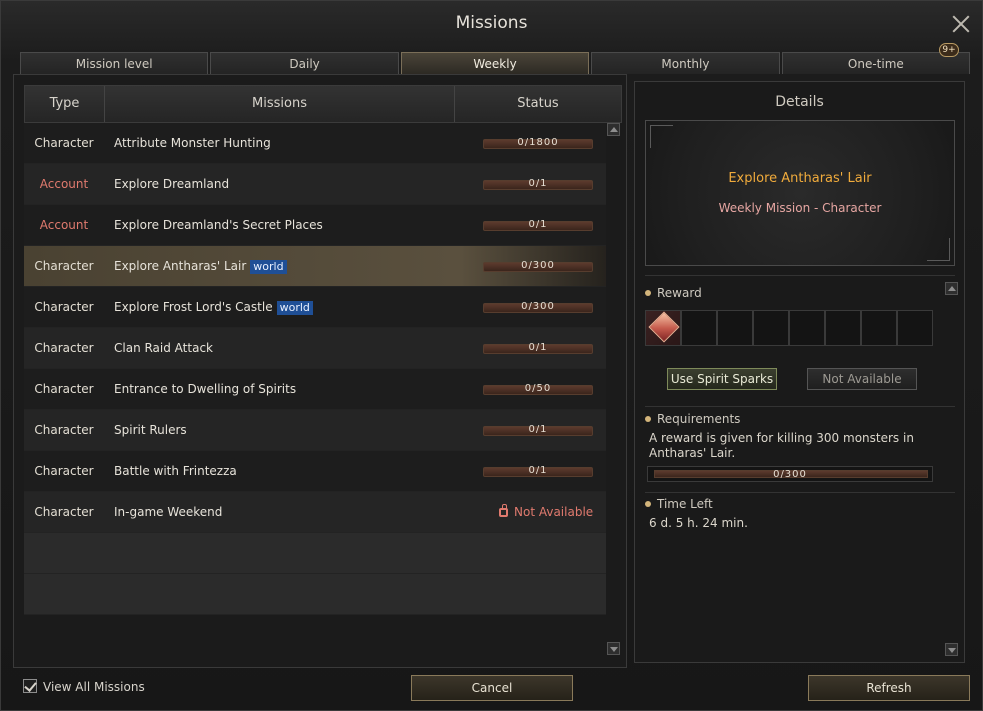 The image size is (983, 711). Describe the element at coordinates (961, 24) in the screenshot. I see `close-icon` at that location.